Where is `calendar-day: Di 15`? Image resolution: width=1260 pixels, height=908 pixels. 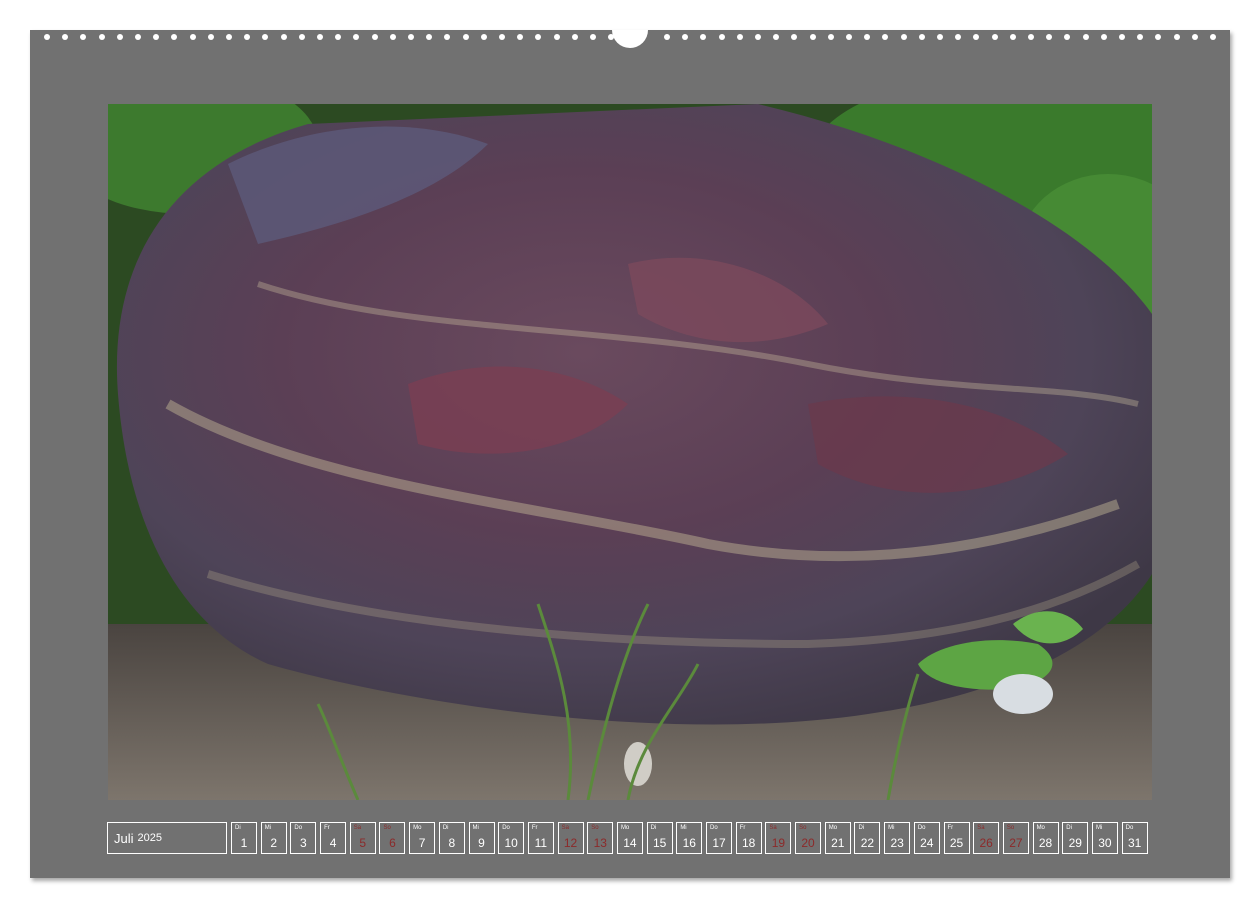
calendar-day: Di 15 is located at coordinates (659, 838).